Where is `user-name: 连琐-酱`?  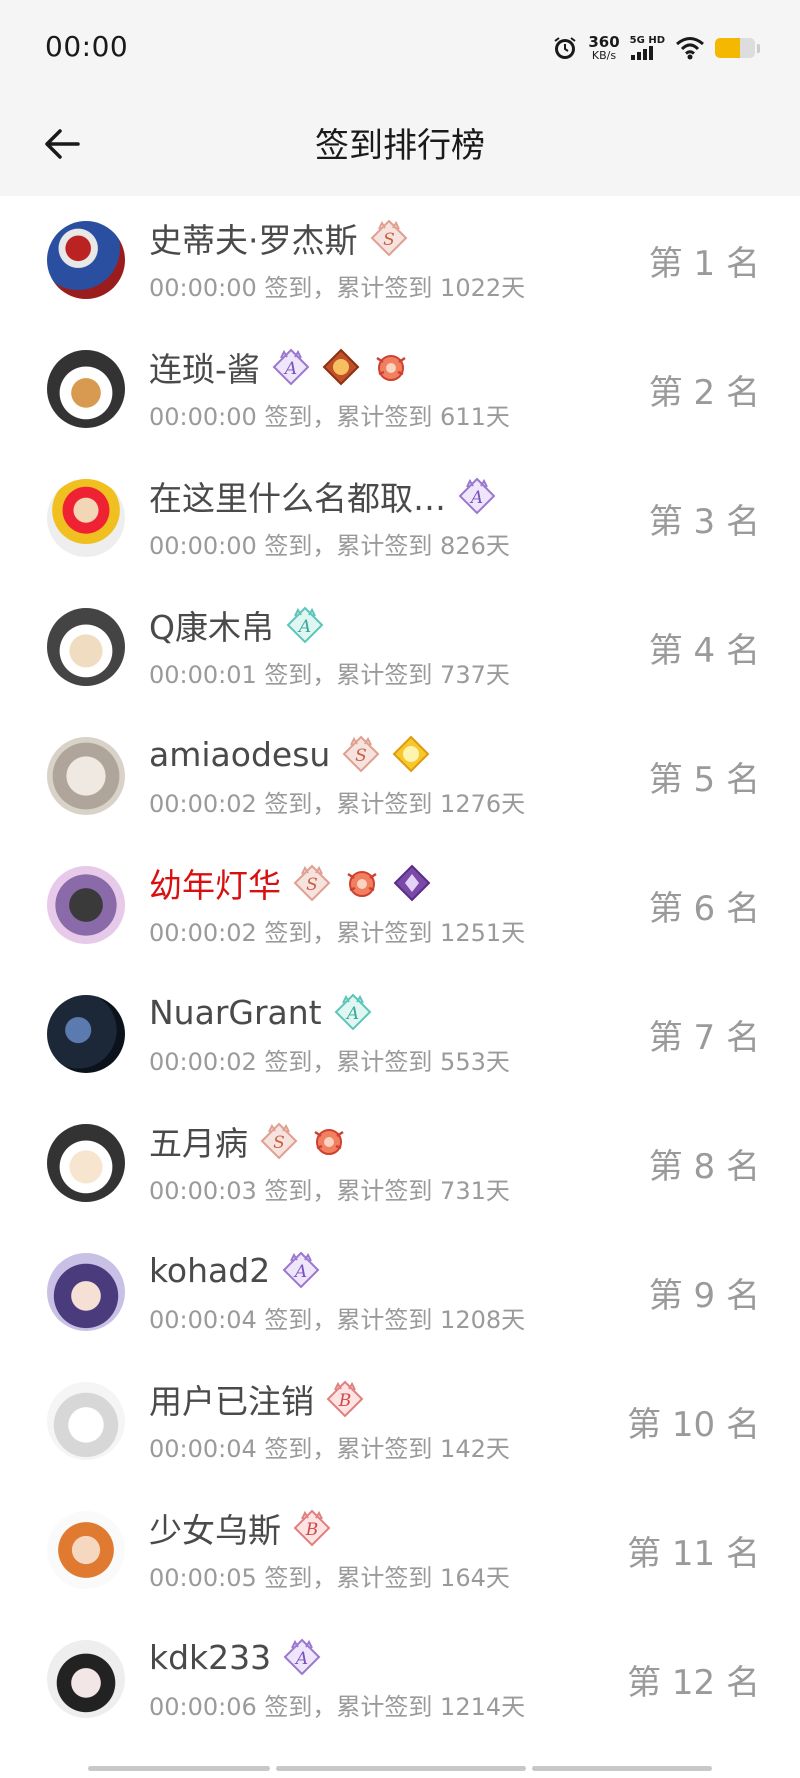 user-name: 连琐-酱 is located at coordinates (204, 367).